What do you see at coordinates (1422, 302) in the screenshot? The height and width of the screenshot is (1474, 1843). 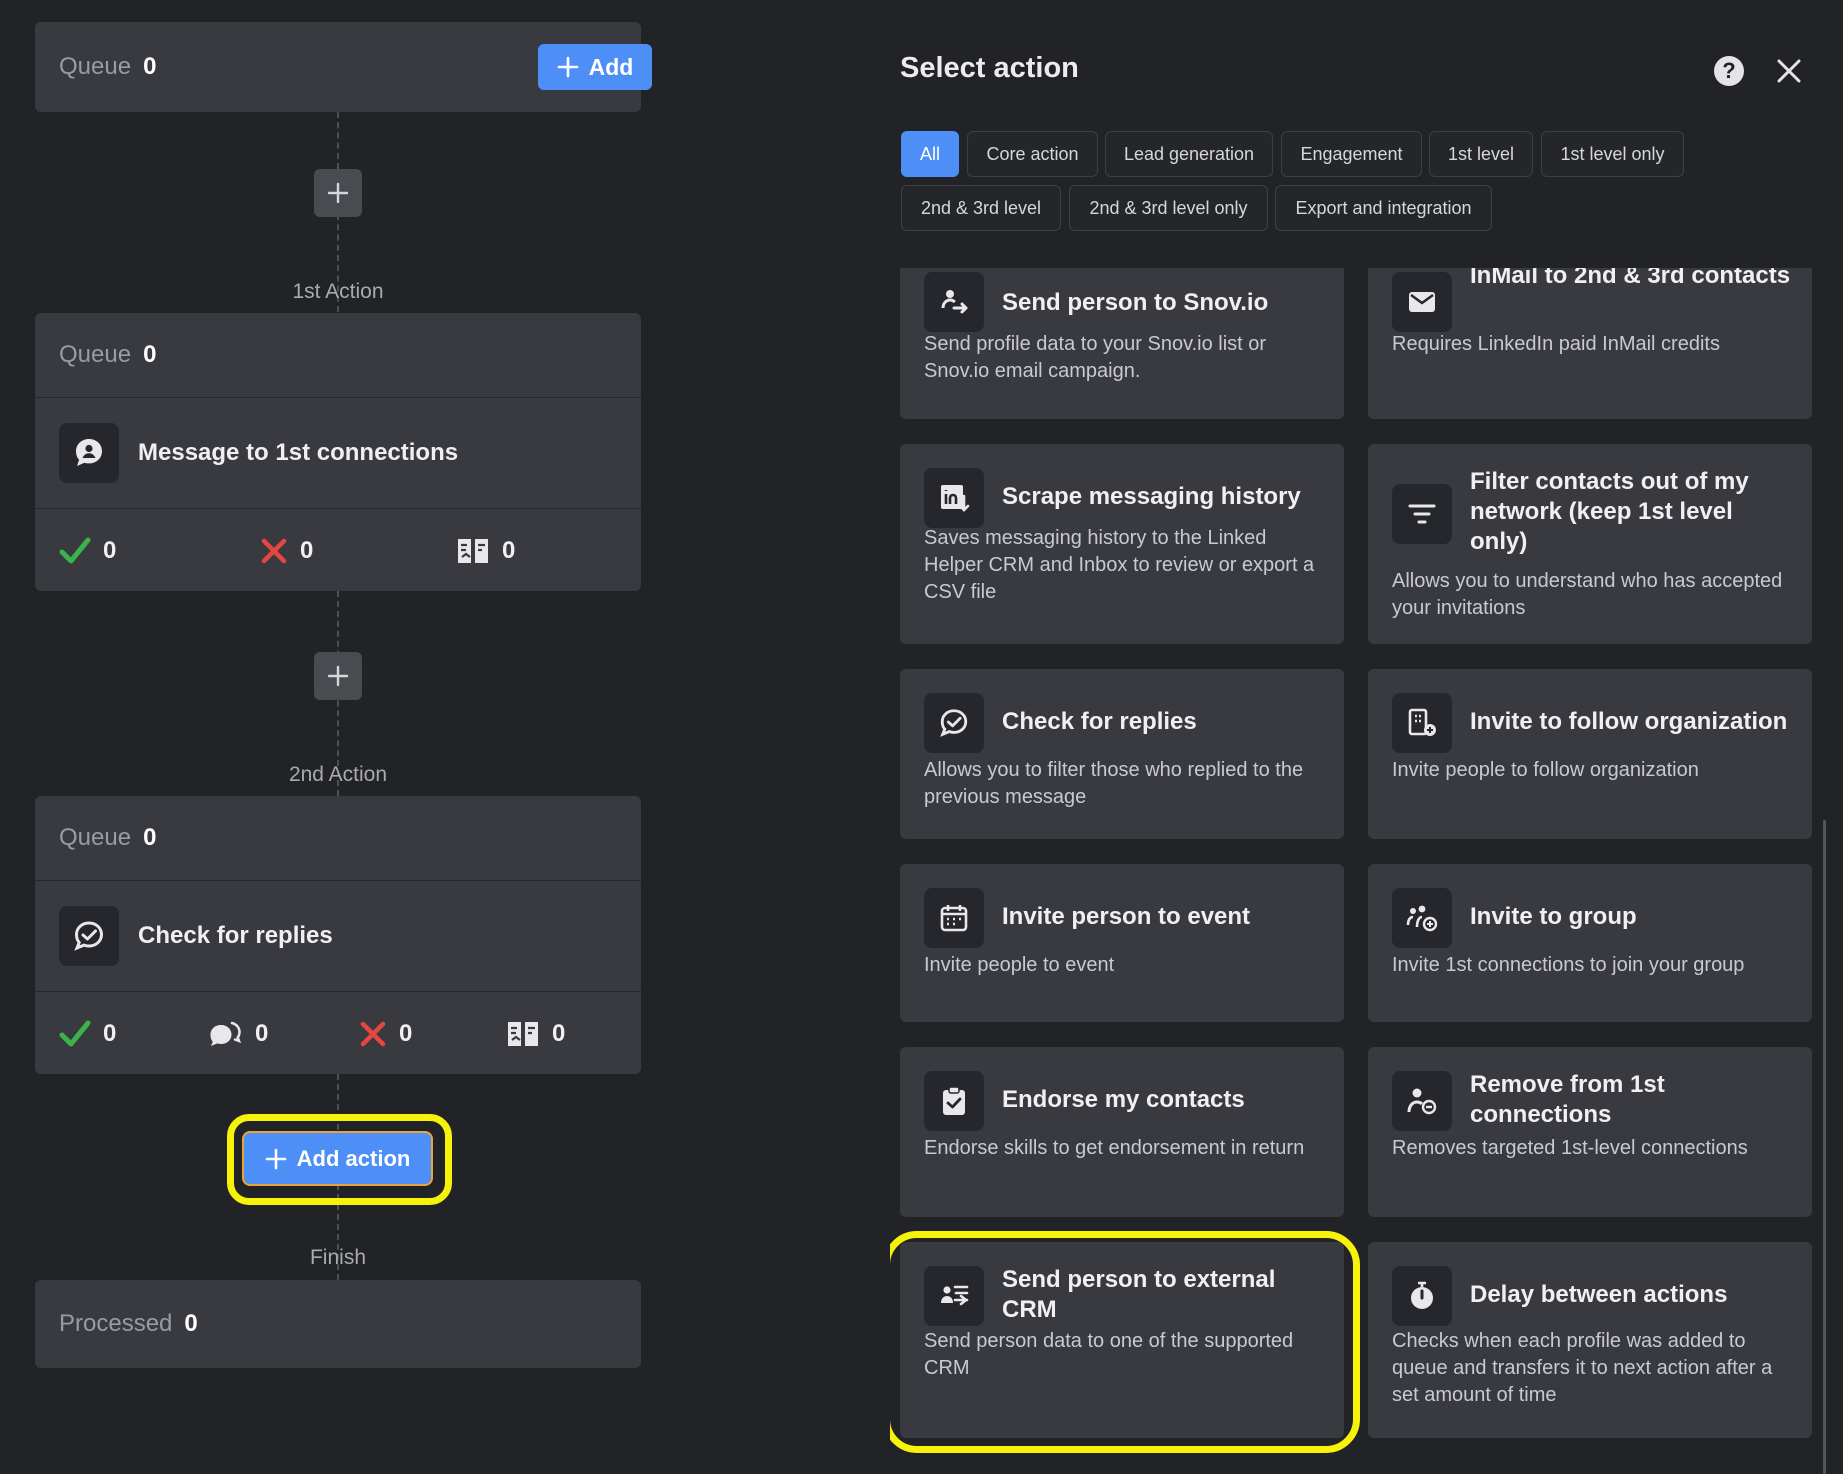 I see `envelope-icon` at bounding box center [1422, 302].